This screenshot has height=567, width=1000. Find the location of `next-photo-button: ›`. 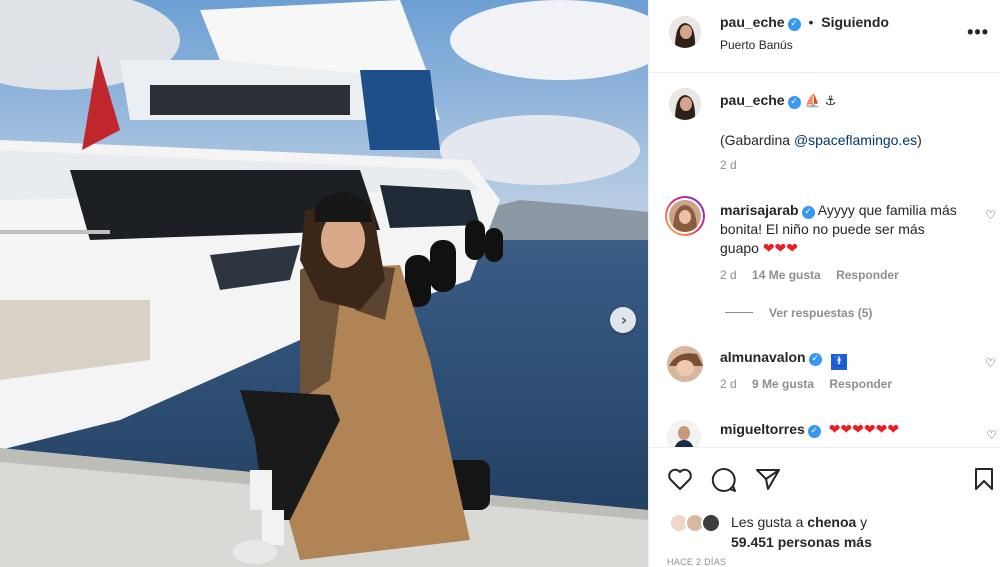

next-photo-button: › is located at coordinates (623, 320).